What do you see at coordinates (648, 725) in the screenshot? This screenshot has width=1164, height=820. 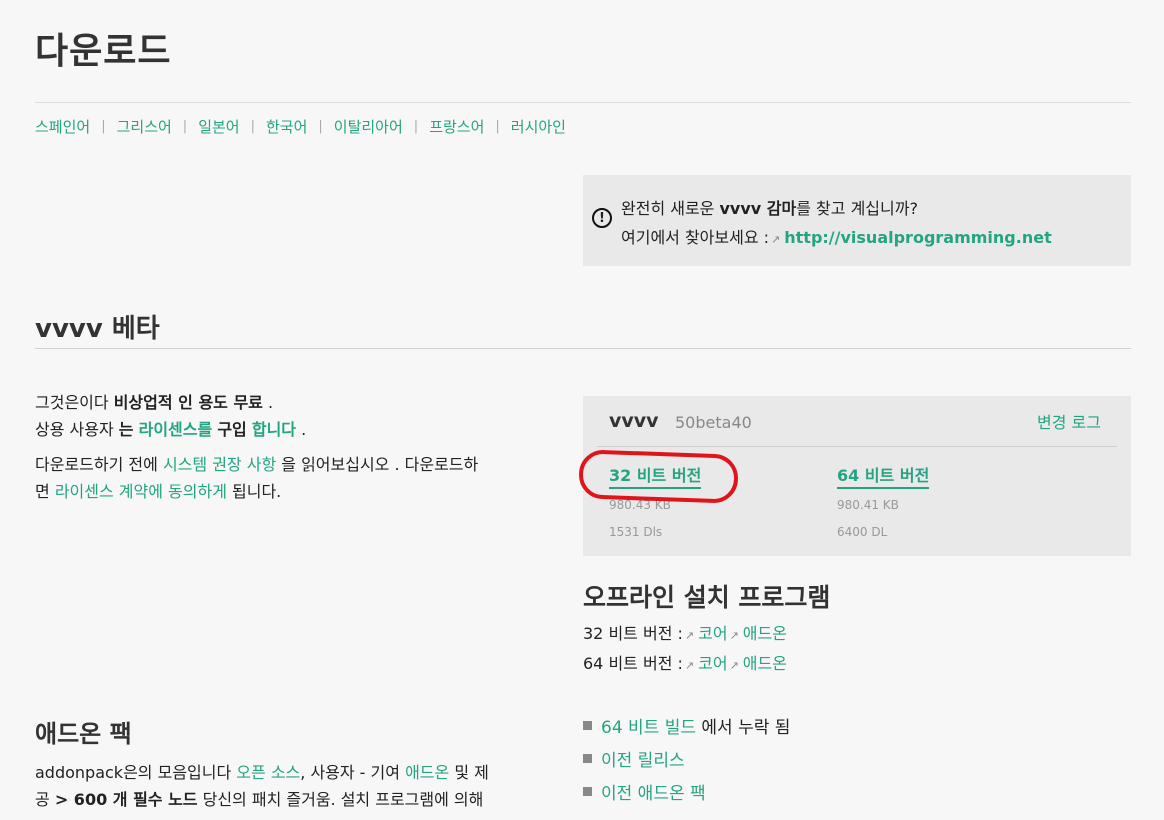 I see `64bit-builds-link: 64 비트 빌드` at bounding box center [648, 725].